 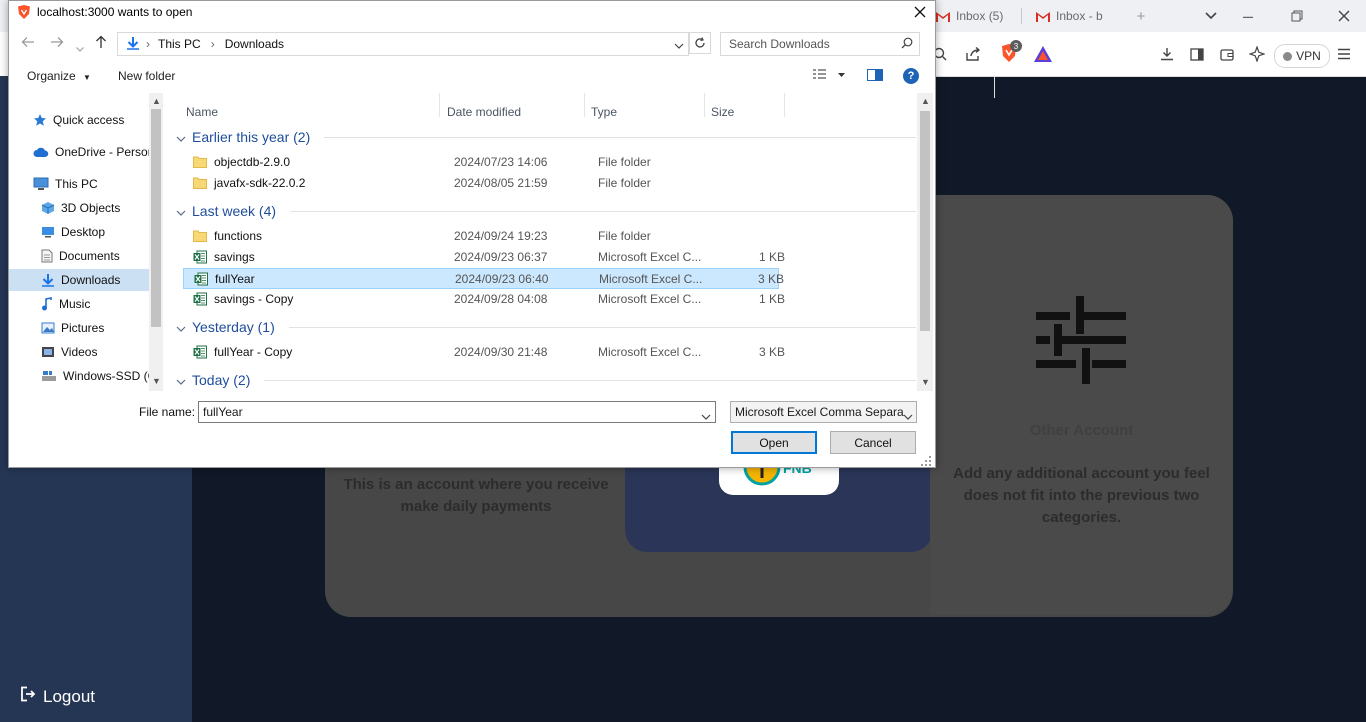 I want to click on desktop-icon, so click(x=48, y=232).